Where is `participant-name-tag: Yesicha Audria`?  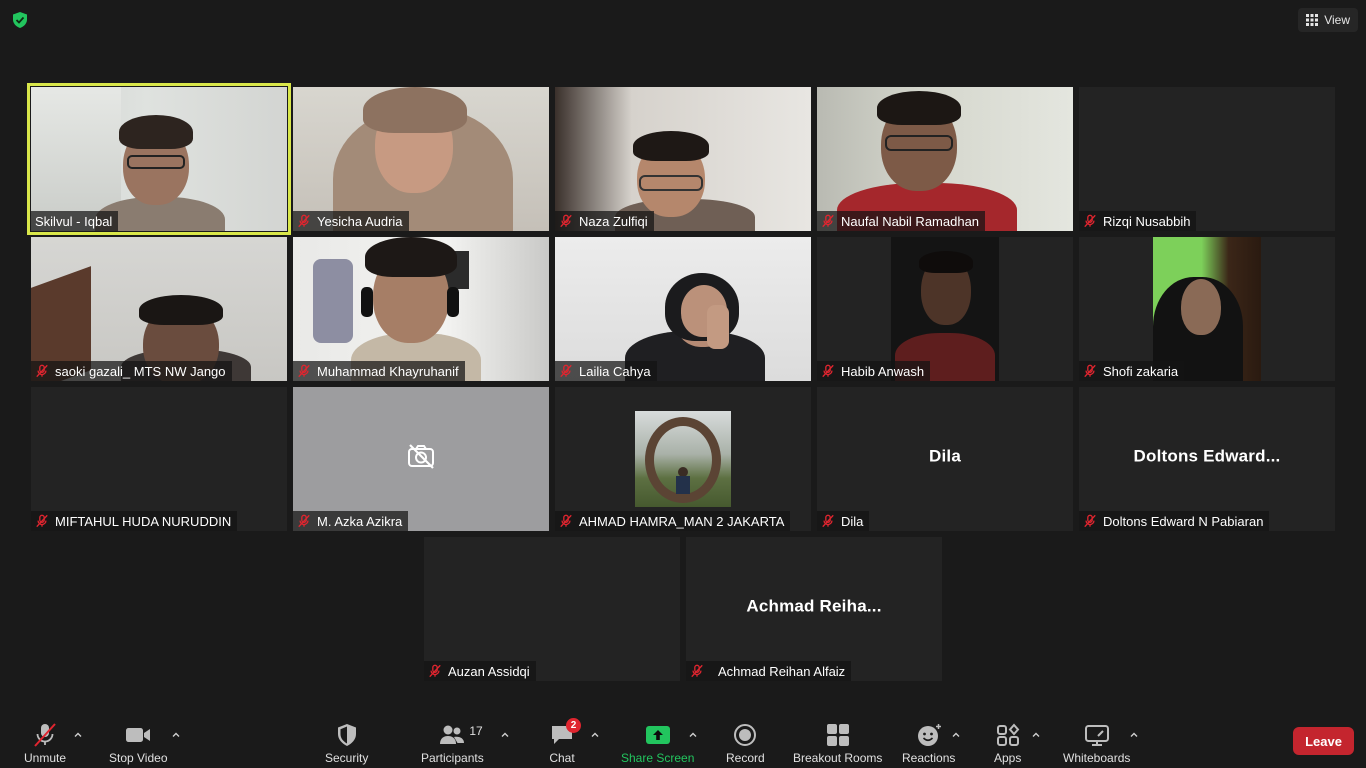 participant-name-tag: Yesicha Audria is located at coordinates (351, 221).